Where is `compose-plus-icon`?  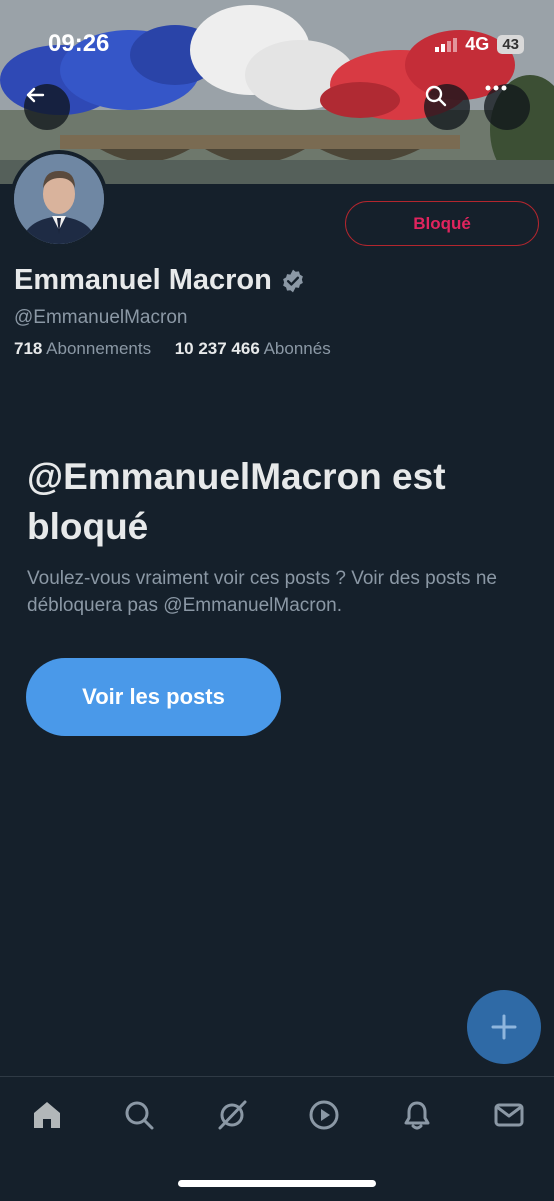 compose-plus-icon is located at coordinates (504, 1027).